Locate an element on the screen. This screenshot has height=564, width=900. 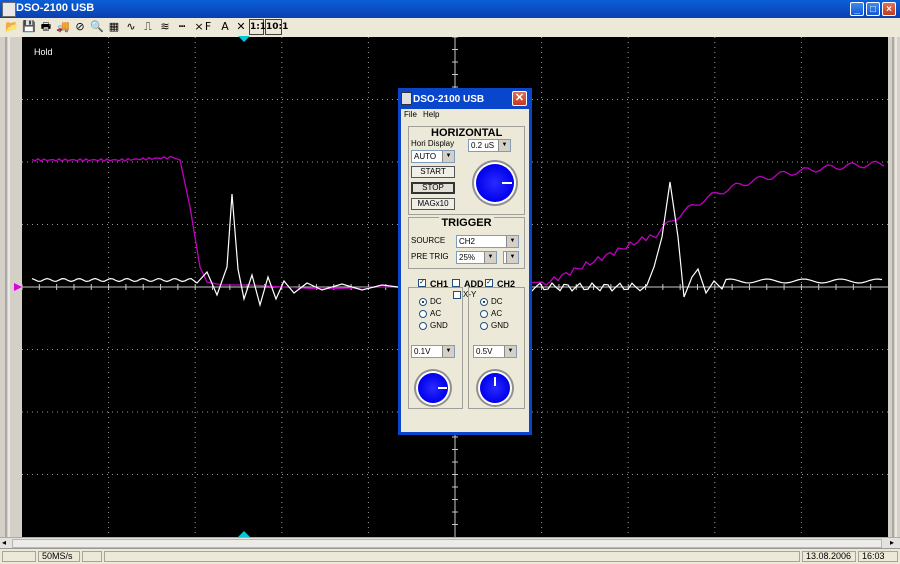
window-title-bar: DSO-2100 USB _ □ × is located at coordinates (450, 9).